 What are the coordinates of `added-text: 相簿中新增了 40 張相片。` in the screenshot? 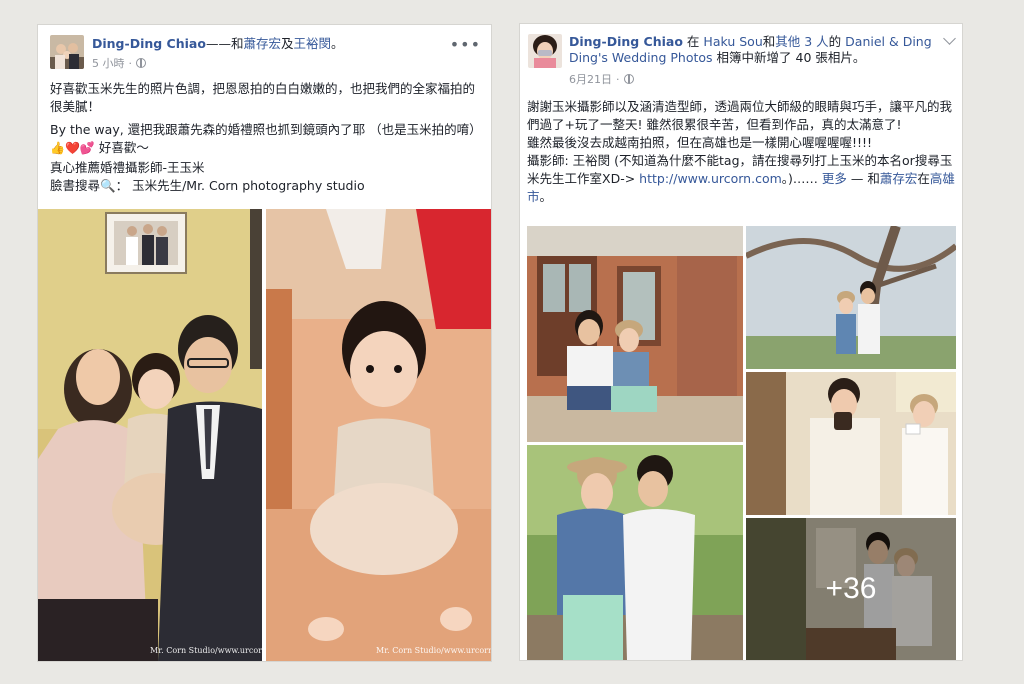 It's located at (791, 57).